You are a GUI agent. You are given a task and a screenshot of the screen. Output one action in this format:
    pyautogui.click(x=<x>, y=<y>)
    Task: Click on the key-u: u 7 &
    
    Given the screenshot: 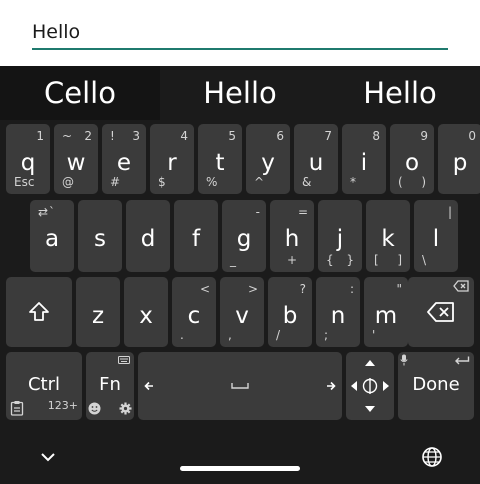 What is the action you would take?
    pyautogui.click(x=316, y=159)
    